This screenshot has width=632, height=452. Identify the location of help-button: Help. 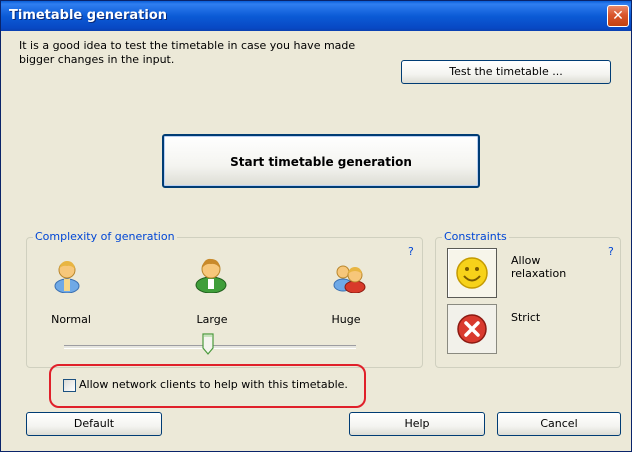
(417, 424).